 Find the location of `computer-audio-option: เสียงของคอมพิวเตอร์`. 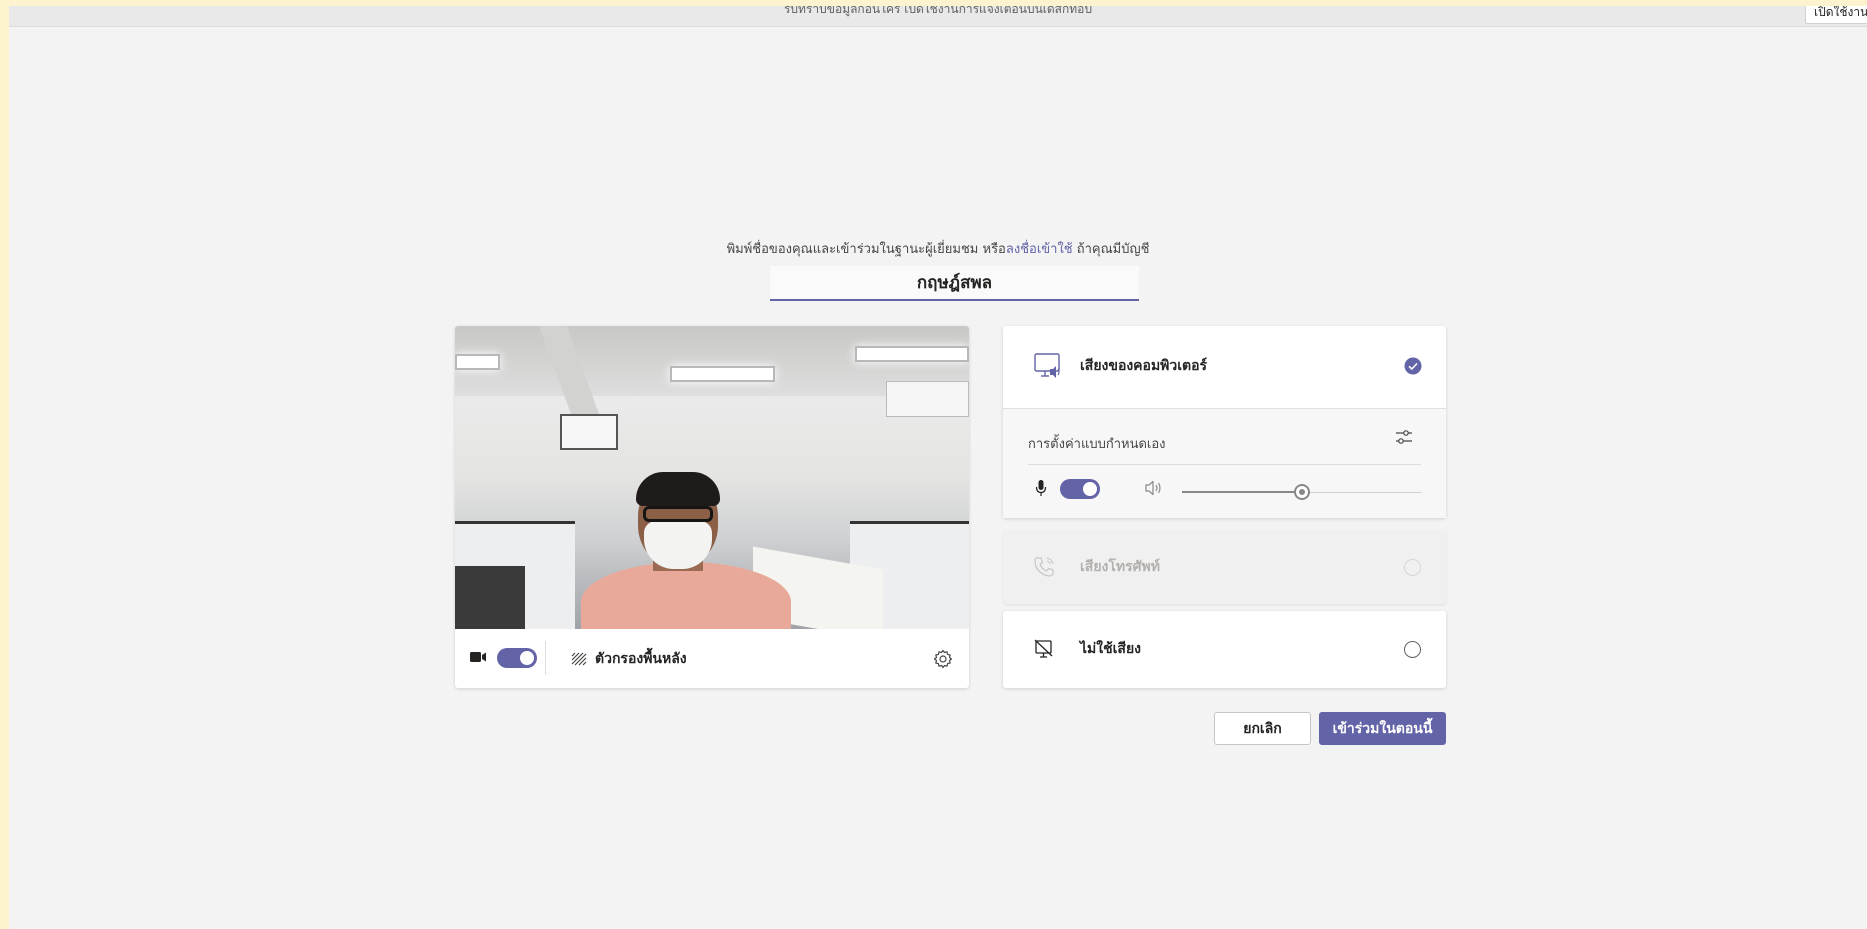

computer-audio-option: เสียงของคอมพิวเตอร์ is located at coordinates (1224, 366).